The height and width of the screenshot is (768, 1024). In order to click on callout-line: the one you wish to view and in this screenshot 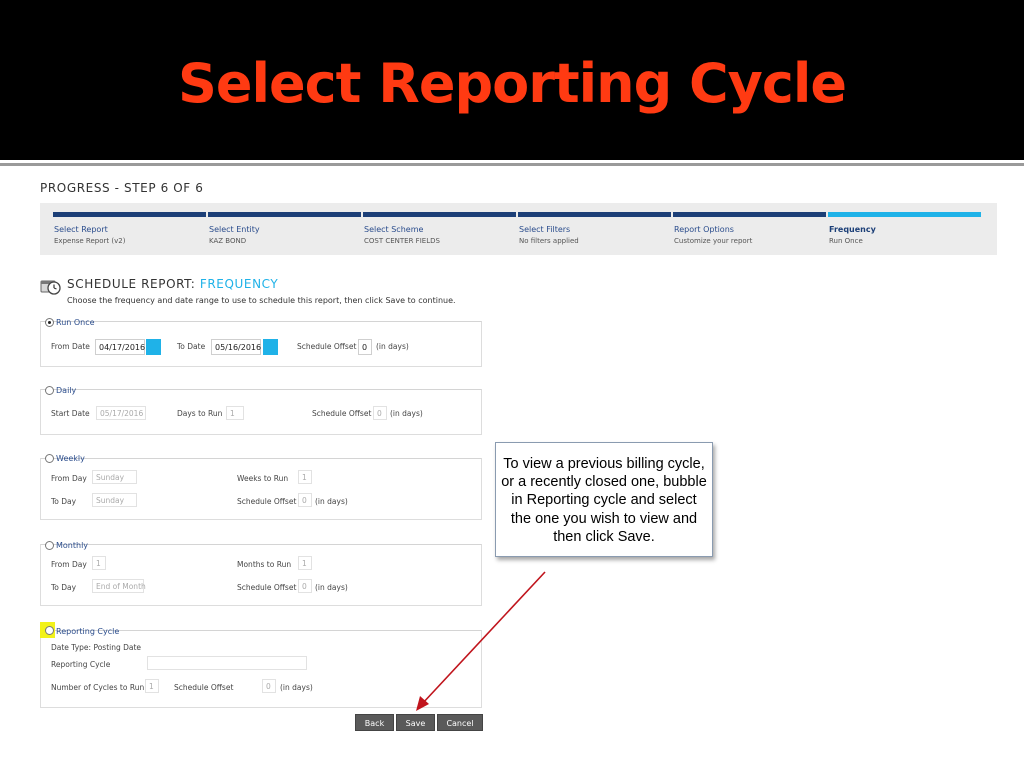, I will do `click(604, 518)`.